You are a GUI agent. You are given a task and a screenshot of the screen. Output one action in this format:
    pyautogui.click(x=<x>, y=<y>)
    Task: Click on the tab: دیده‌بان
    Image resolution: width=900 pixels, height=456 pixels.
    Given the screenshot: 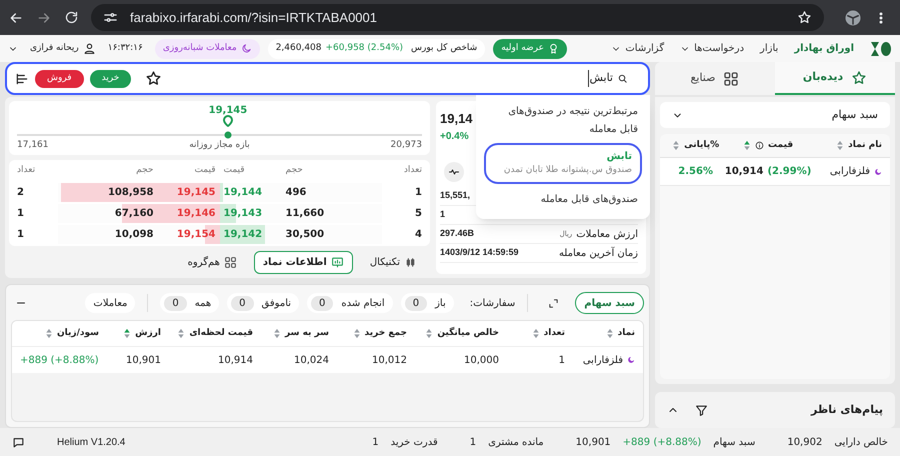 What is the action you would take?
    pyautogui.click(x=835, y=78)
    